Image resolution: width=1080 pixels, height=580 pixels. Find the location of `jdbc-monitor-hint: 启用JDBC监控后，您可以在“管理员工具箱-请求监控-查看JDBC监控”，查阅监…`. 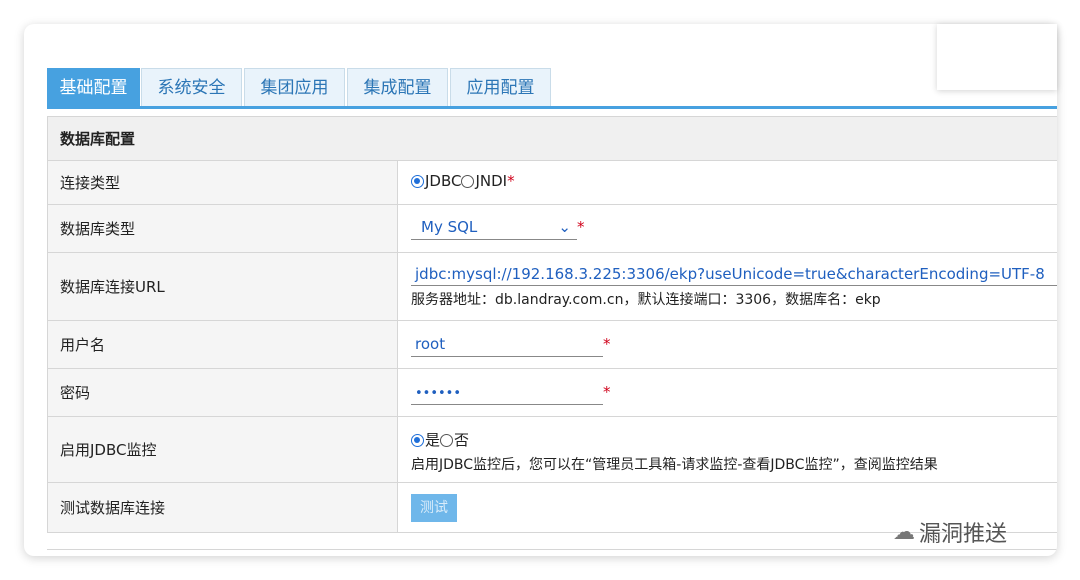

jdbc-monitor-hint: 启用JDBC监控后，您可以在“管理员工具箱-请求监控-查看JDBC监控”，查阅监… is located at coordinates (674, 465).